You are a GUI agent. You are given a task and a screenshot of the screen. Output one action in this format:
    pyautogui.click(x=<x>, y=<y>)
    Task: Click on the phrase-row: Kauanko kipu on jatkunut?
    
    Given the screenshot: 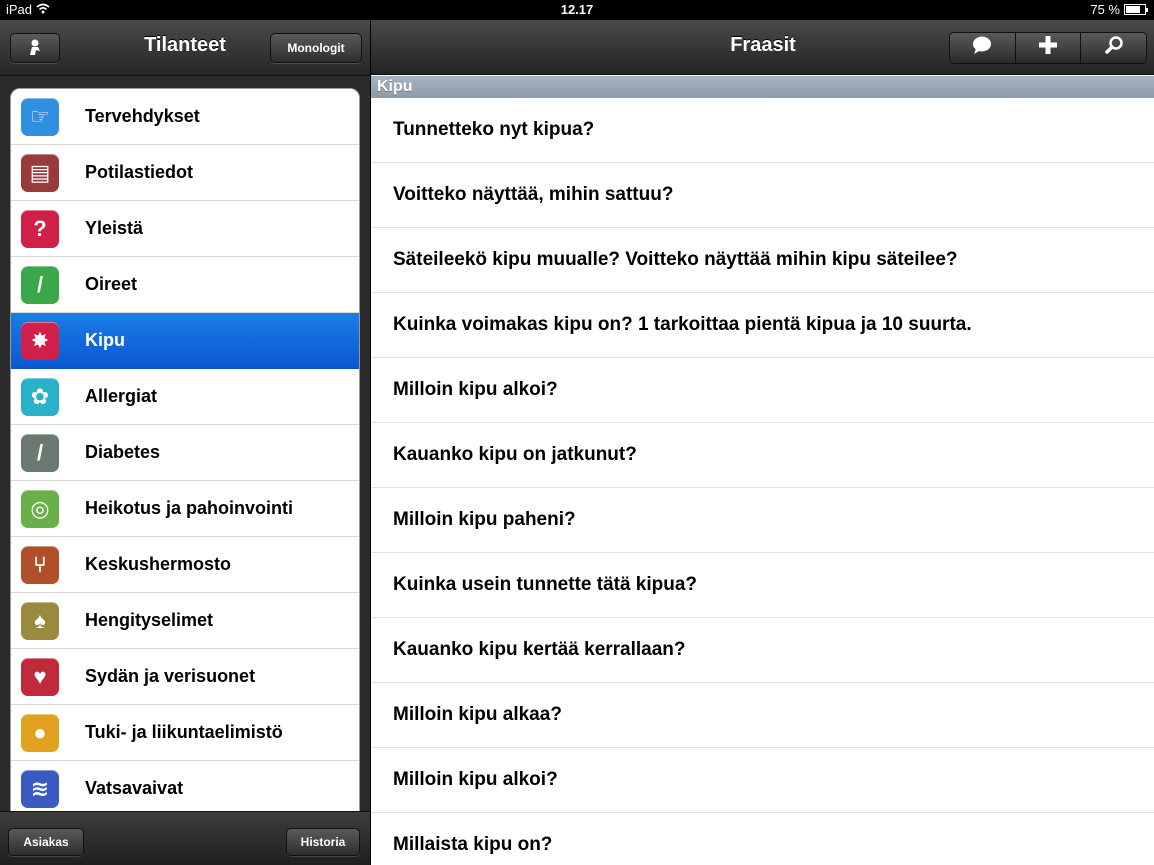 What is the action you would take?
    pyautogui.click(x=762, y=455)
    